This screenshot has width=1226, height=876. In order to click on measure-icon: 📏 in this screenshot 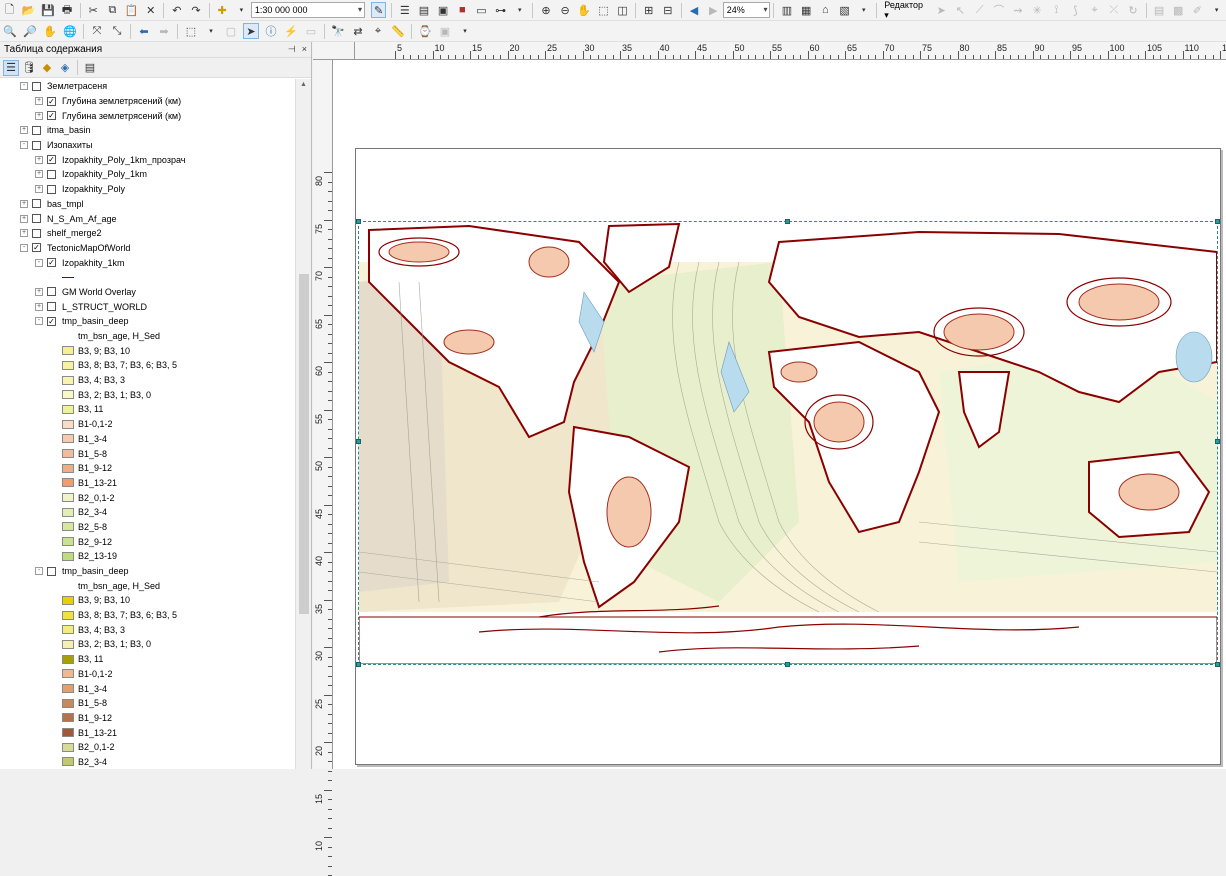, I will do `click(398, 31)`.